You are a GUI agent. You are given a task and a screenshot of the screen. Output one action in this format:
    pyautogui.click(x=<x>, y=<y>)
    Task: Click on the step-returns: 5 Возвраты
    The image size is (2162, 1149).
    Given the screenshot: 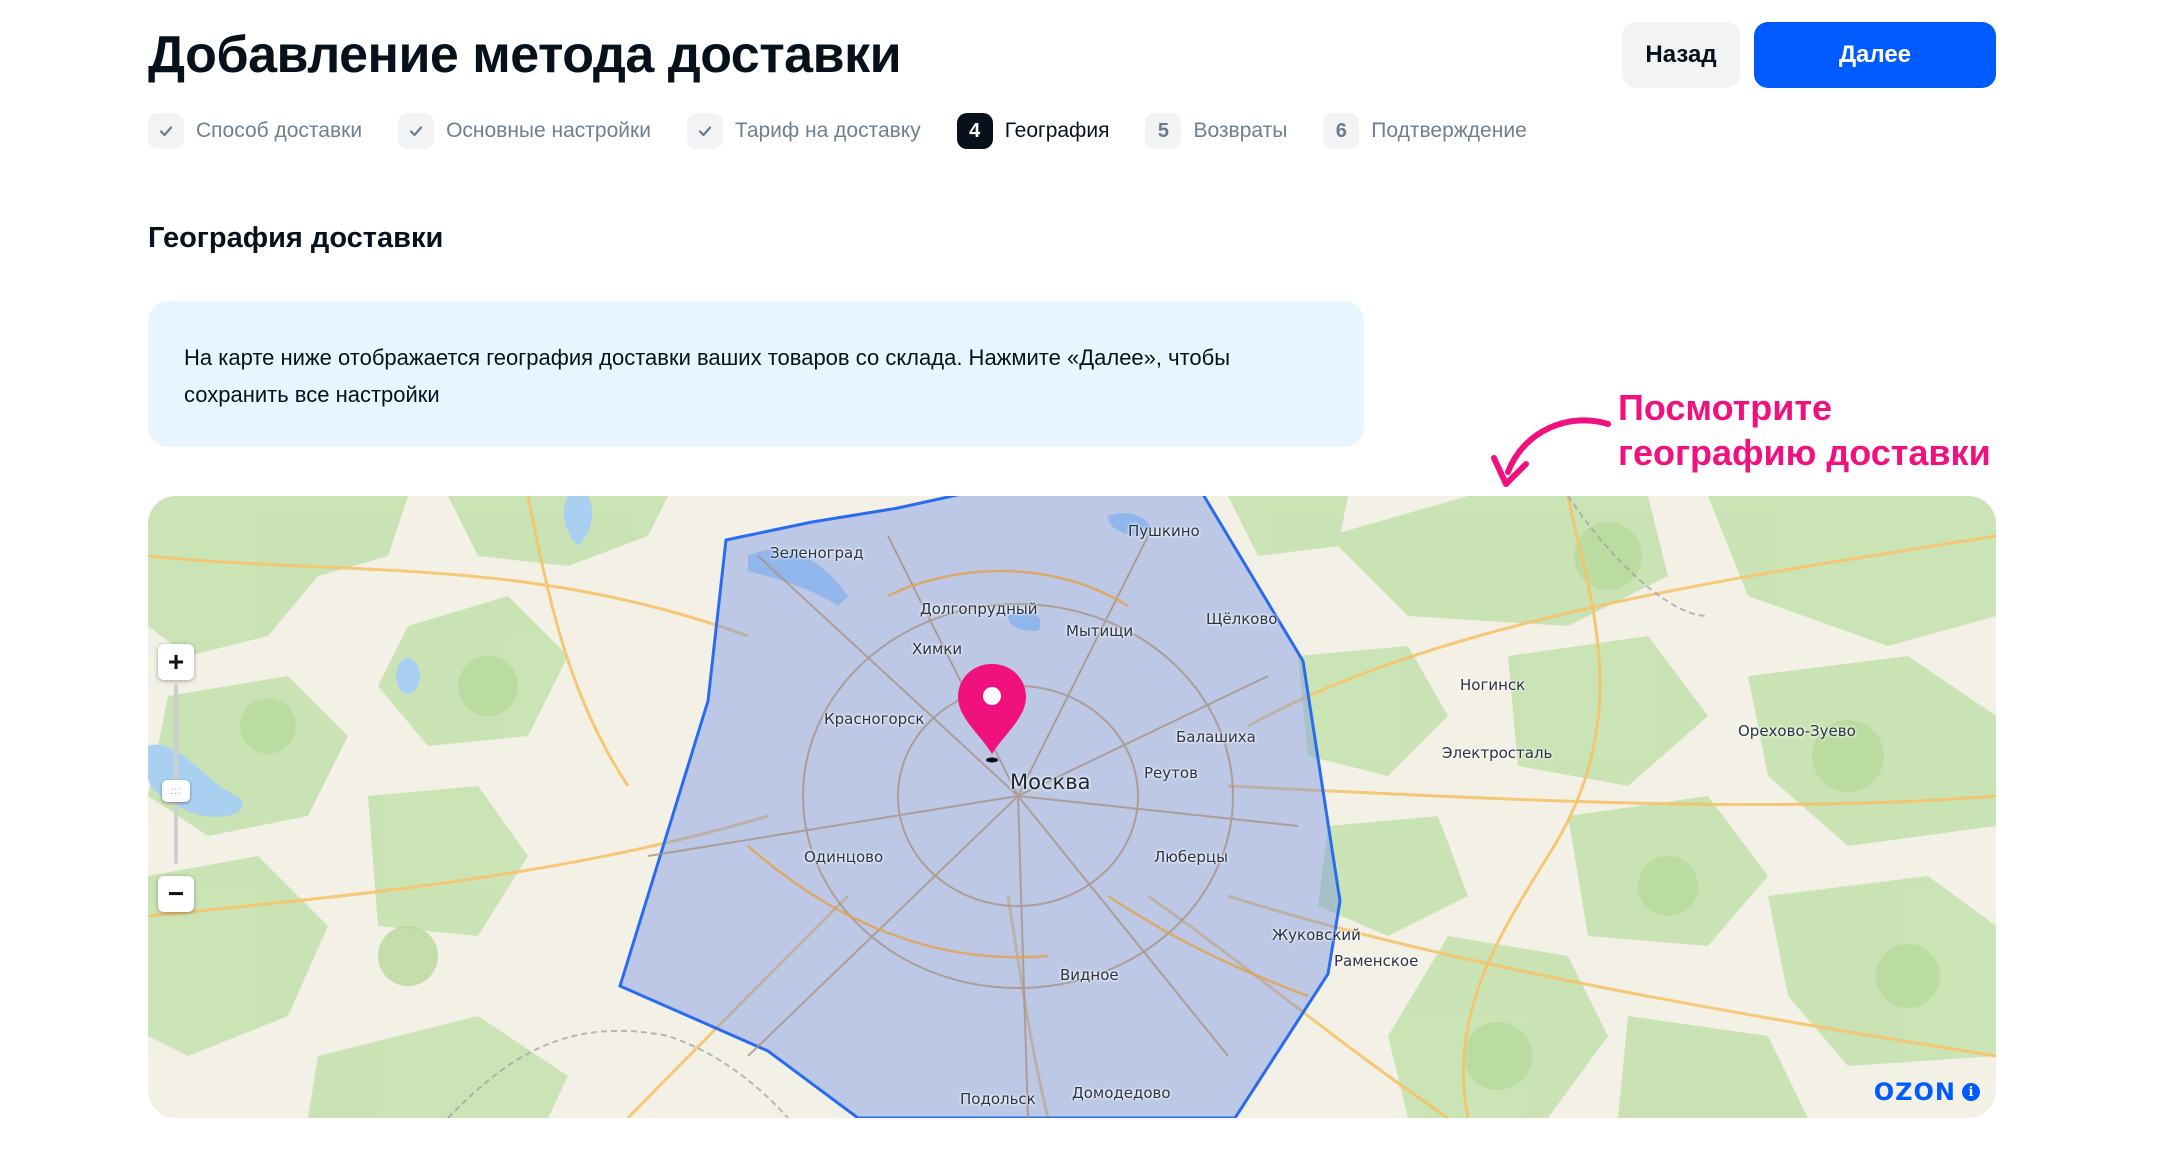 What is the action you would take?
    pyautogui.click(x=1216, y=131)
    